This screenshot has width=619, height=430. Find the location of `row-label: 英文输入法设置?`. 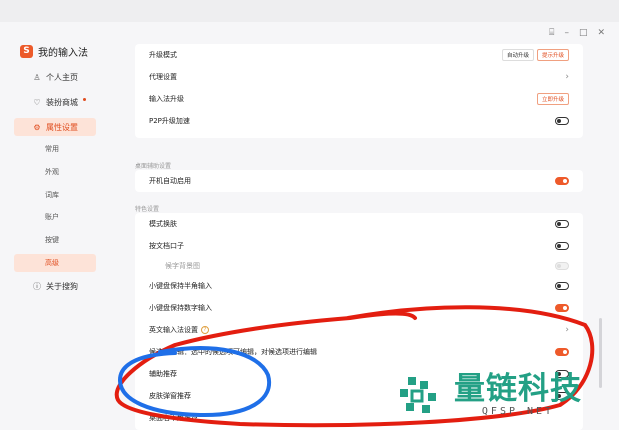

row-label: 英文输入法设置? is located at coordinates (357, 330).